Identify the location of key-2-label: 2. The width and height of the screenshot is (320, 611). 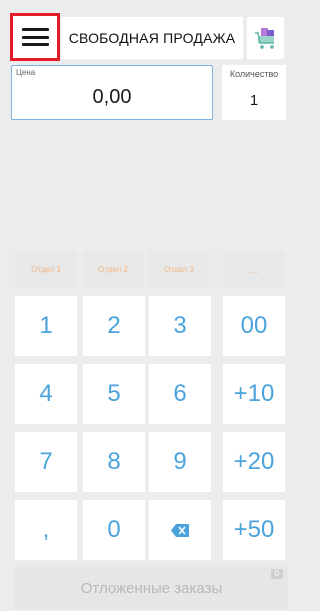
(114, 325).